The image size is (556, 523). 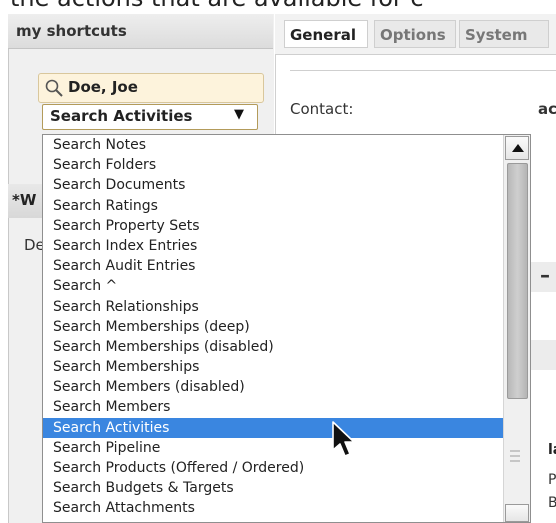 I want to click on top-caption: the actions that are available for c, so click(x=283, y=7).